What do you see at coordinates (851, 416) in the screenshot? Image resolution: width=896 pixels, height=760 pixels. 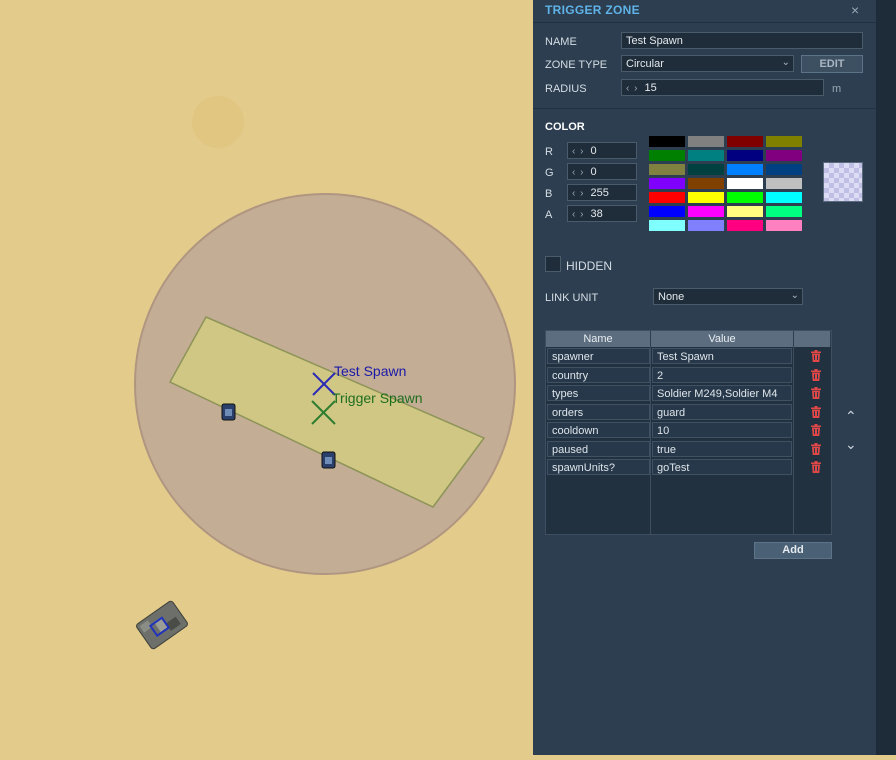 I see `chevron-up-icon: ⌃` at bounding box center [851, 416].